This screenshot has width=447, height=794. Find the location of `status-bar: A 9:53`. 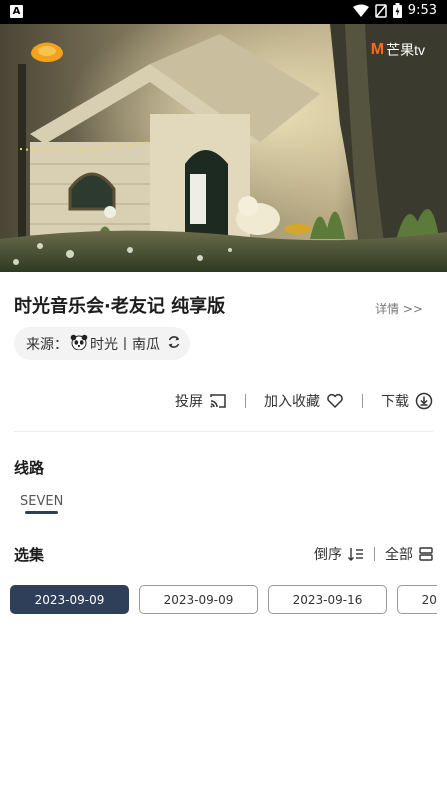

status-bar: A 9:53 is located at coordinates (223, 12).